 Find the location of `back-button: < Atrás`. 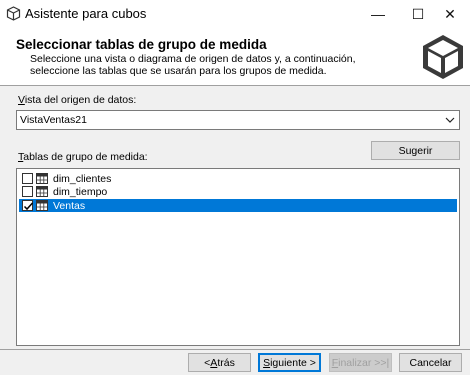

back-button: < Atrás is located at coordinates (219, 362).